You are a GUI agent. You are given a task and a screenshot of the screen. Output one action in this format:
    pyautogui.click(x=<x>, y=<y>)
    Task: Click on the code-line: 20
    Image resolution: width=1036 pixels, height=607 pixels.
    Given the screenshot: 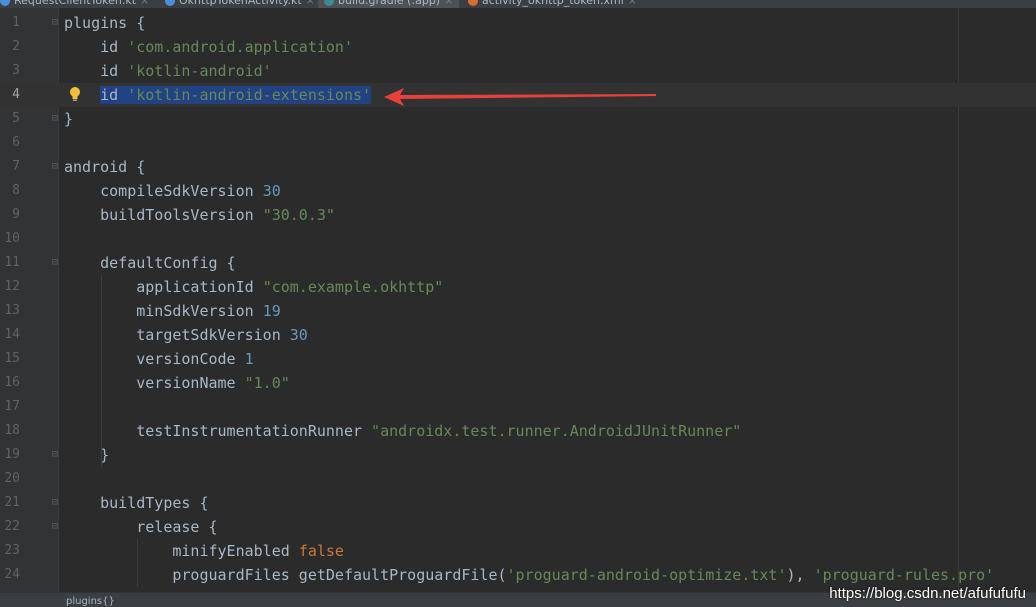 What is the action you would take?
    pyautogui.click(x=518, y=479)
    